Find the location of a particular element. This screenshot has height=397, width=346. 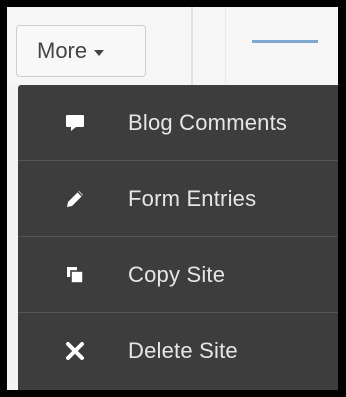

toolbar-divider-secondary is located at coordinates (225, 46).